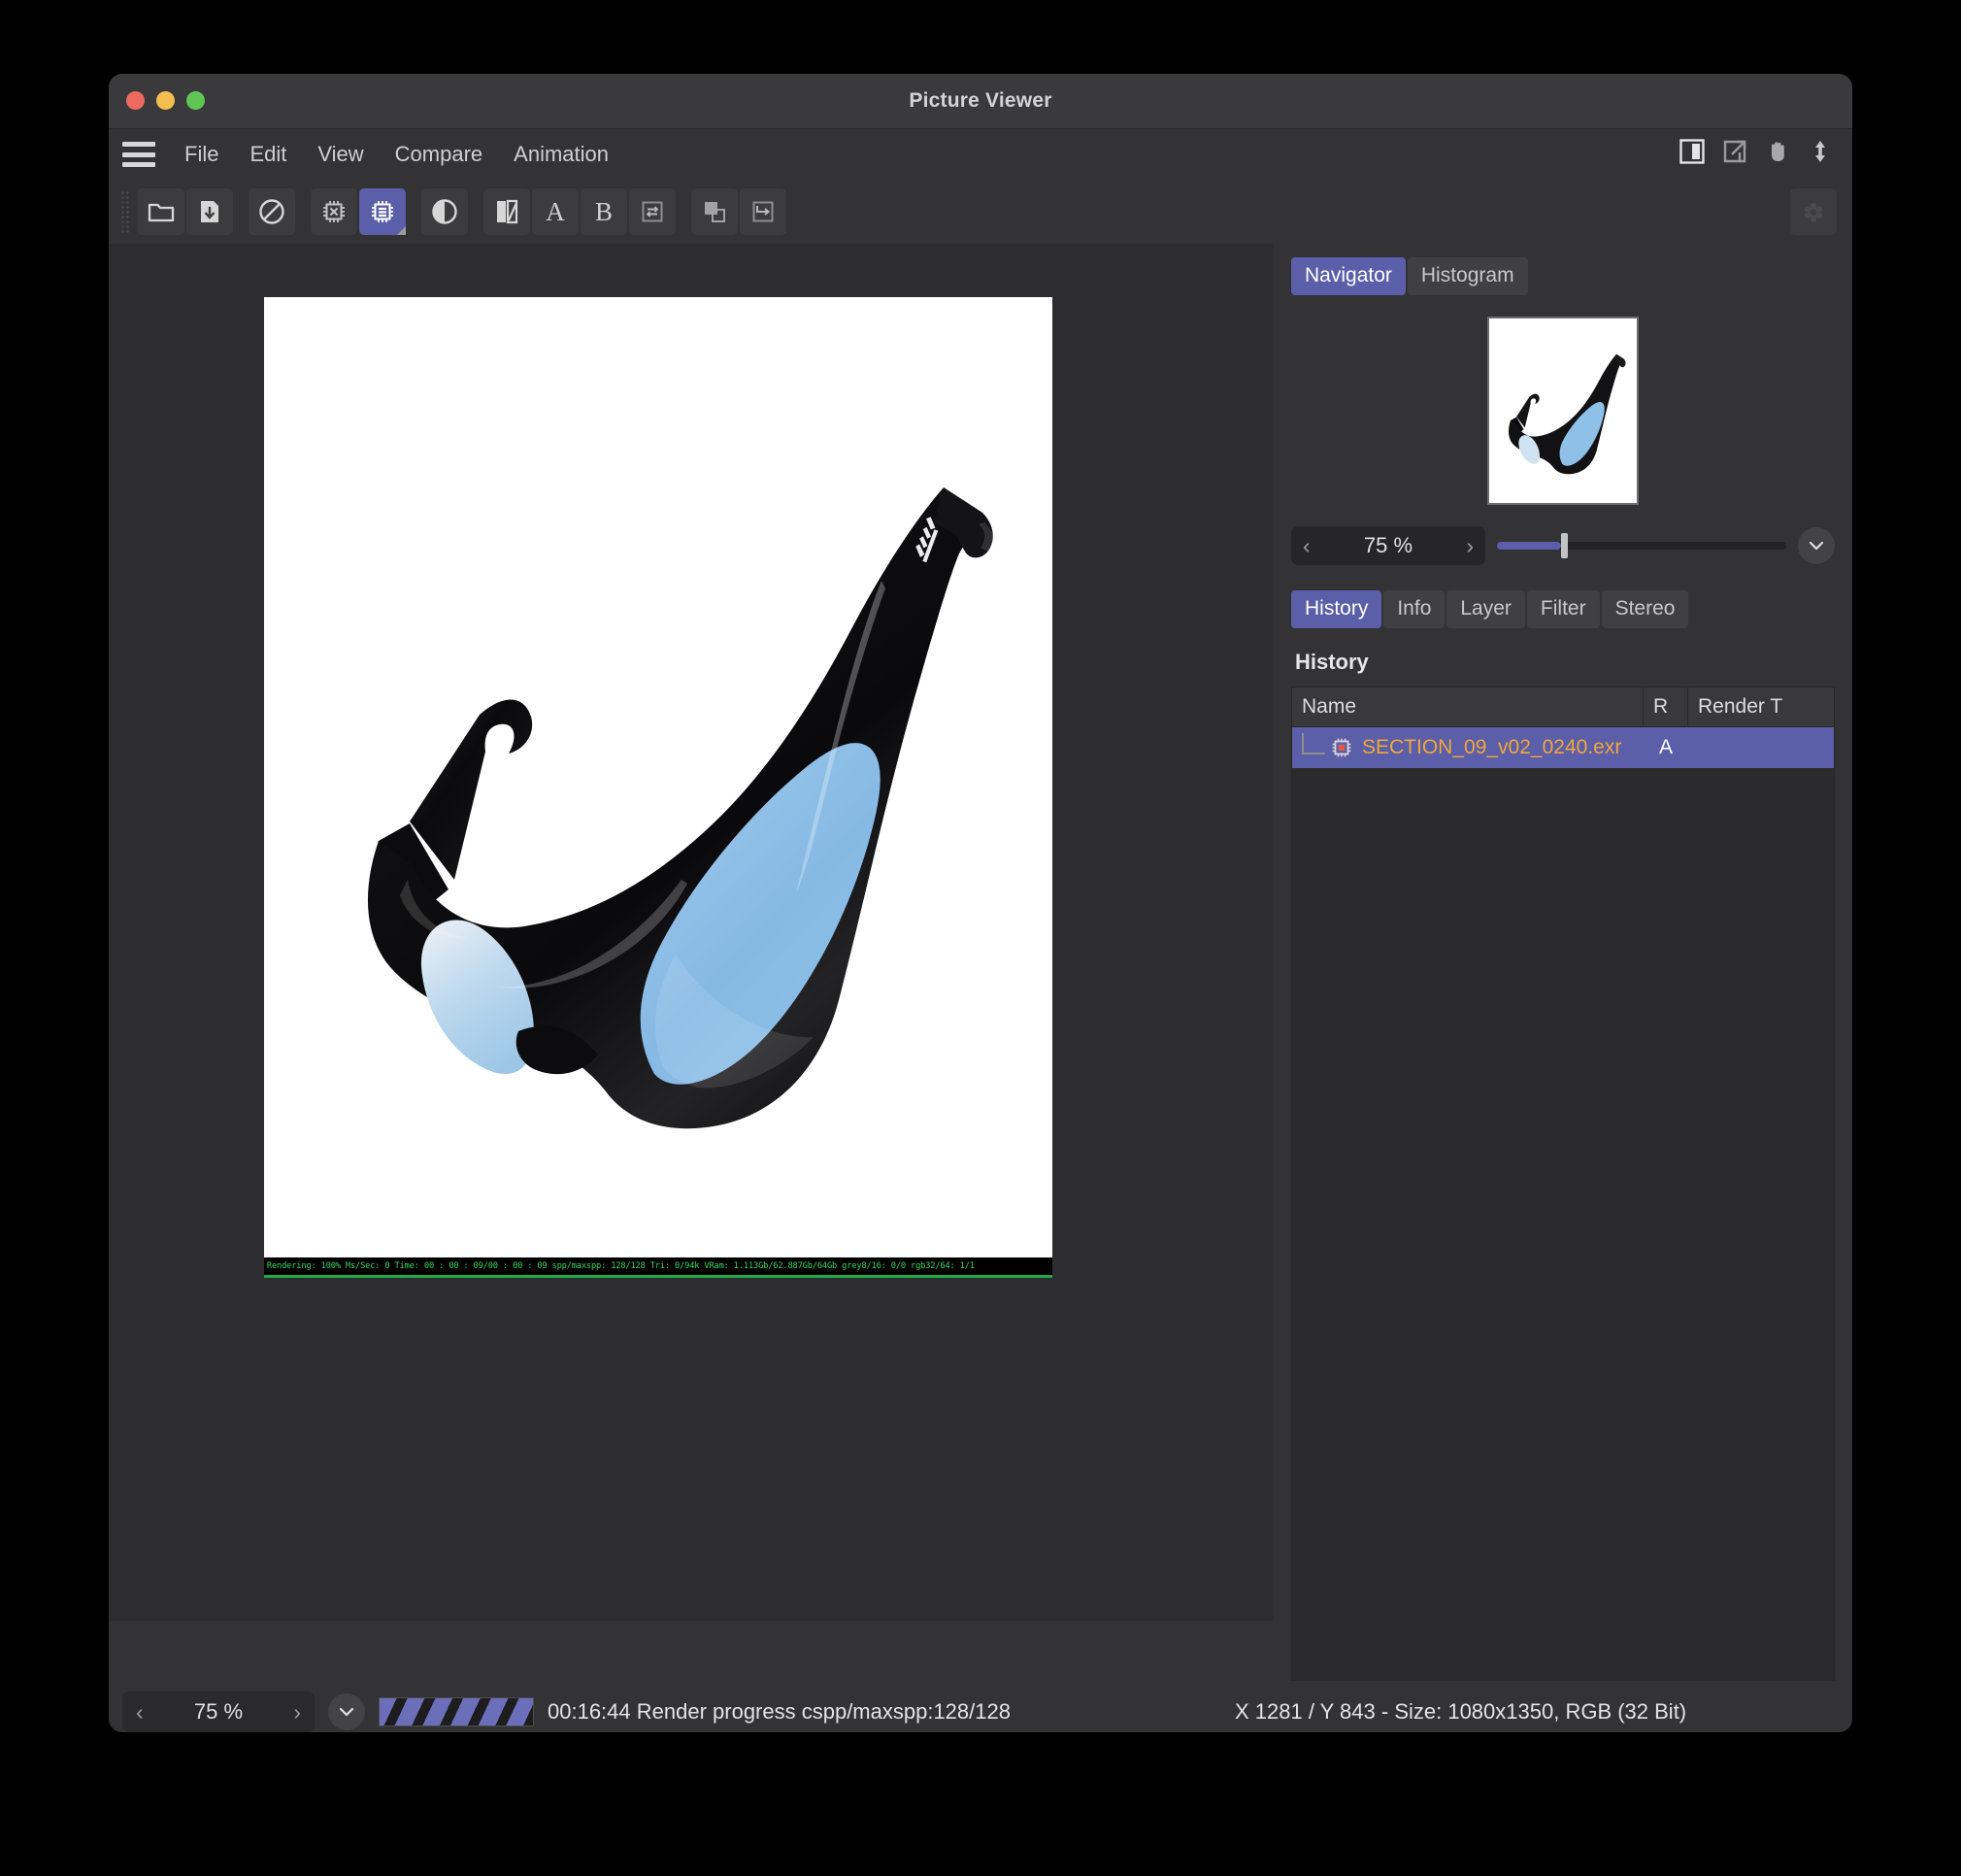  What do you see at coordinates (1734, 152) in the screenshot?
I see `open-external-icon` at bounding box center [1734, 152].